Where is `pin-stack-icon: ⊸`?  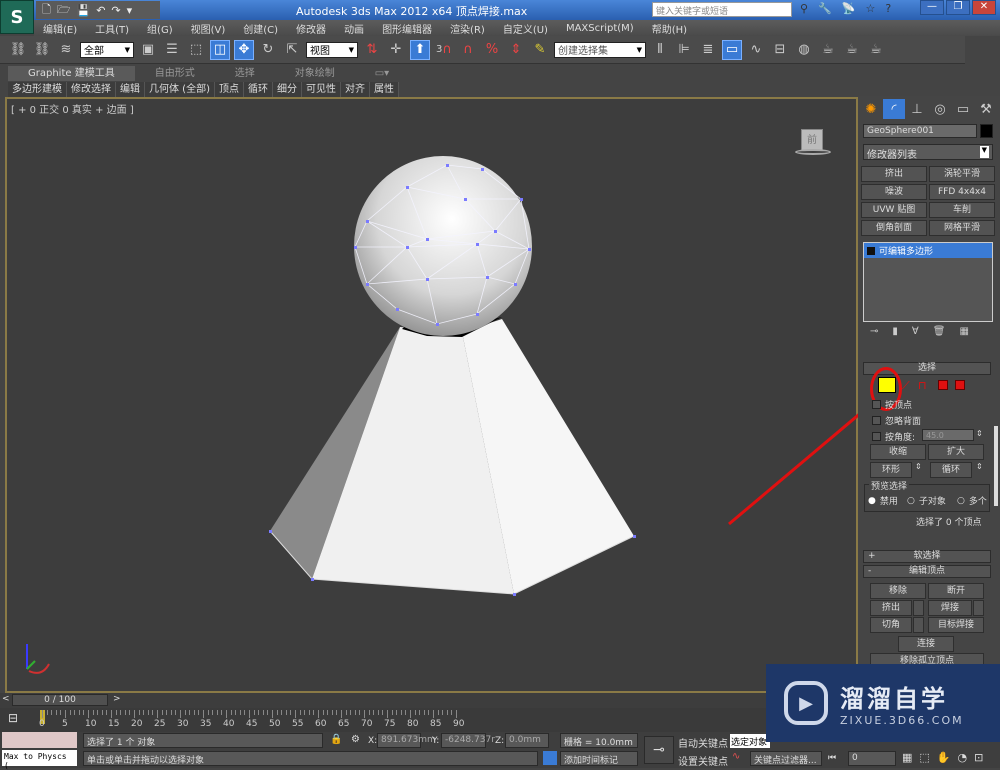 pin-stack-icon: ⊸ is located at coordinates (874, 331).